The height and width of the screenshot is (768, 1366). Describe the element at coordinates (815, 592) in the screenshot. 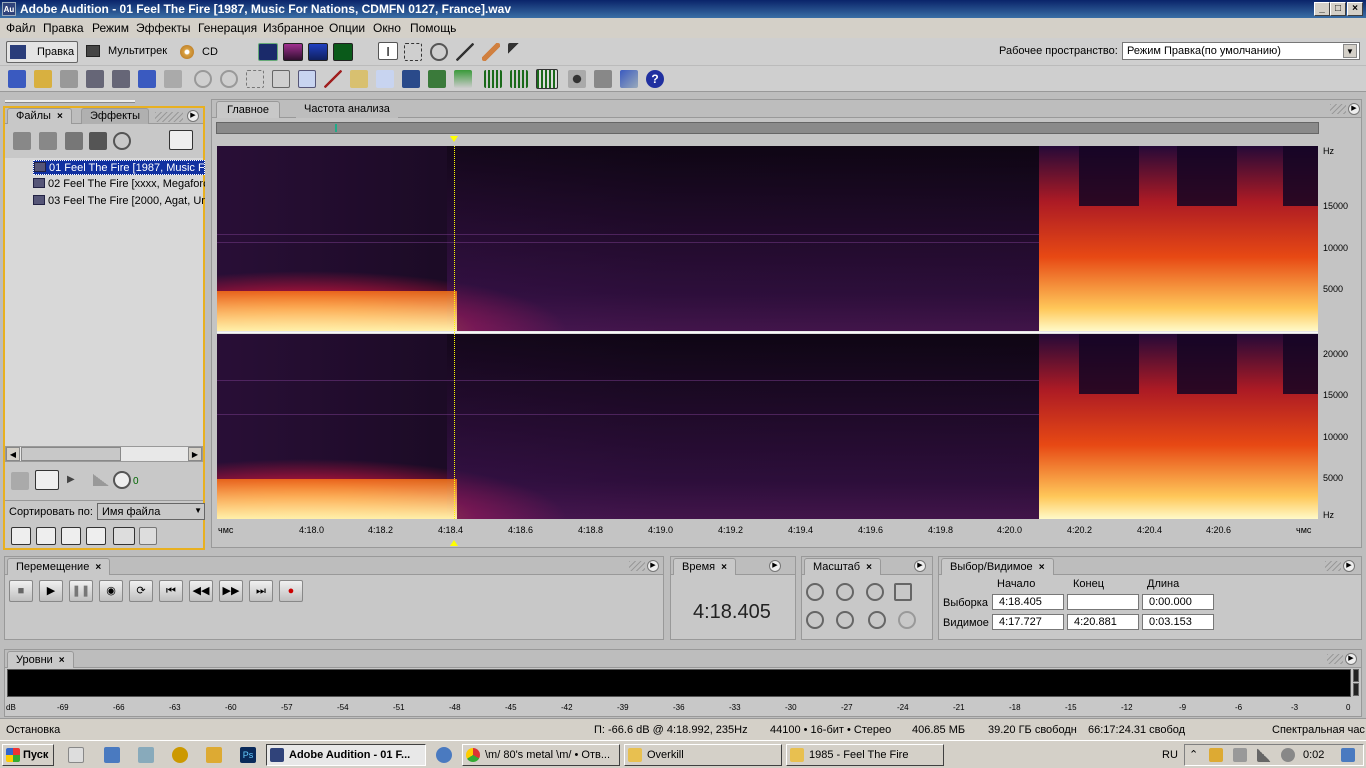

I see `zoom-in-horizontal-icon` at that location.